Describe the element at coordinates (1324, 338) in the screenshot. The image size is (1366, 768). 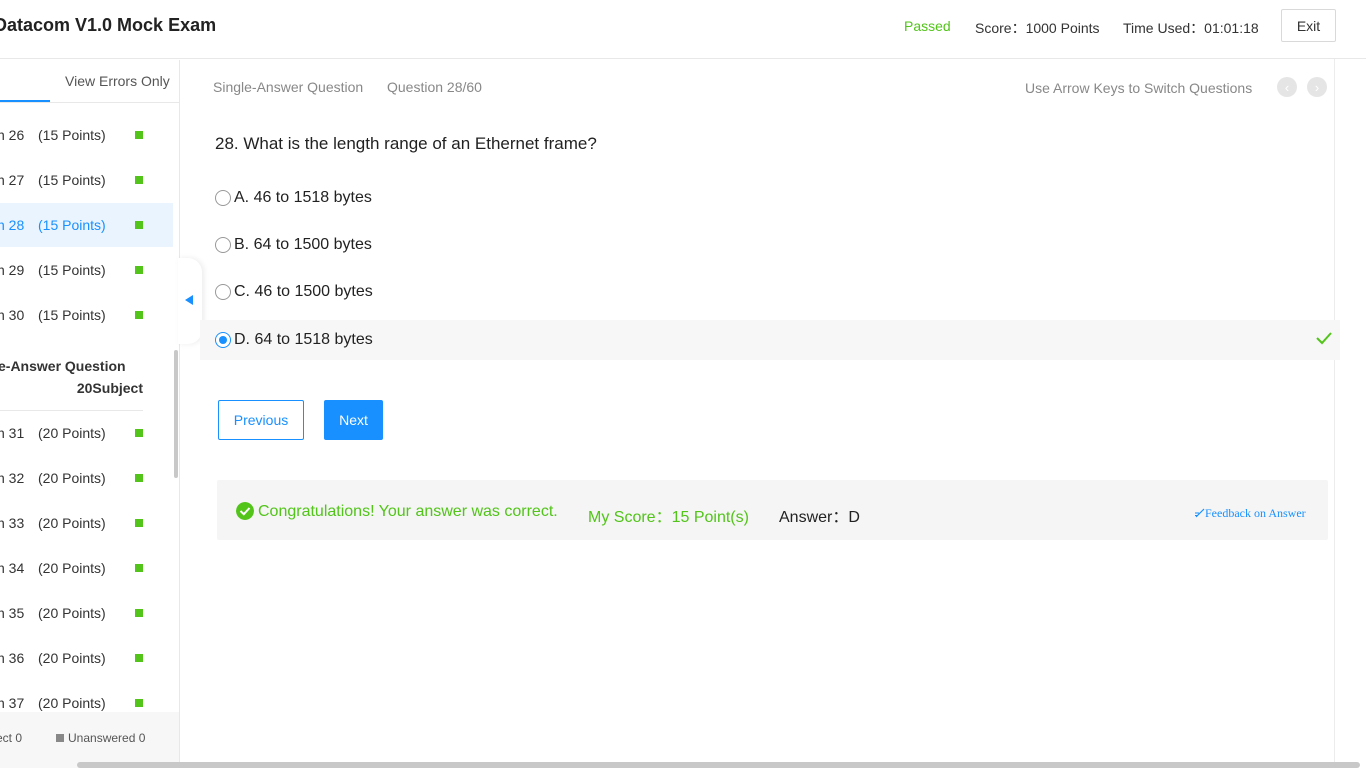
I see `checkmark-icon` at that location.